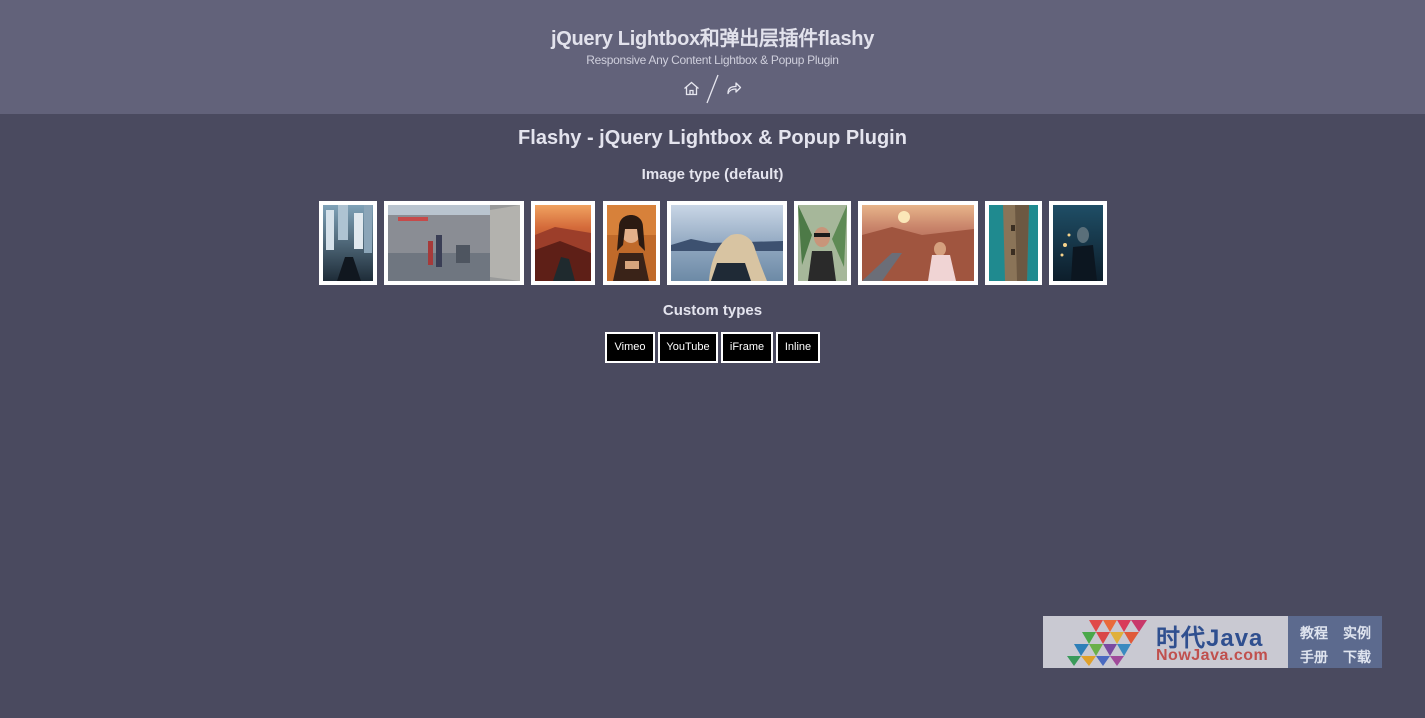 This screenshot has width=1425, height=718. I want to click on triangle-logo-icon, so click(1107, 643).